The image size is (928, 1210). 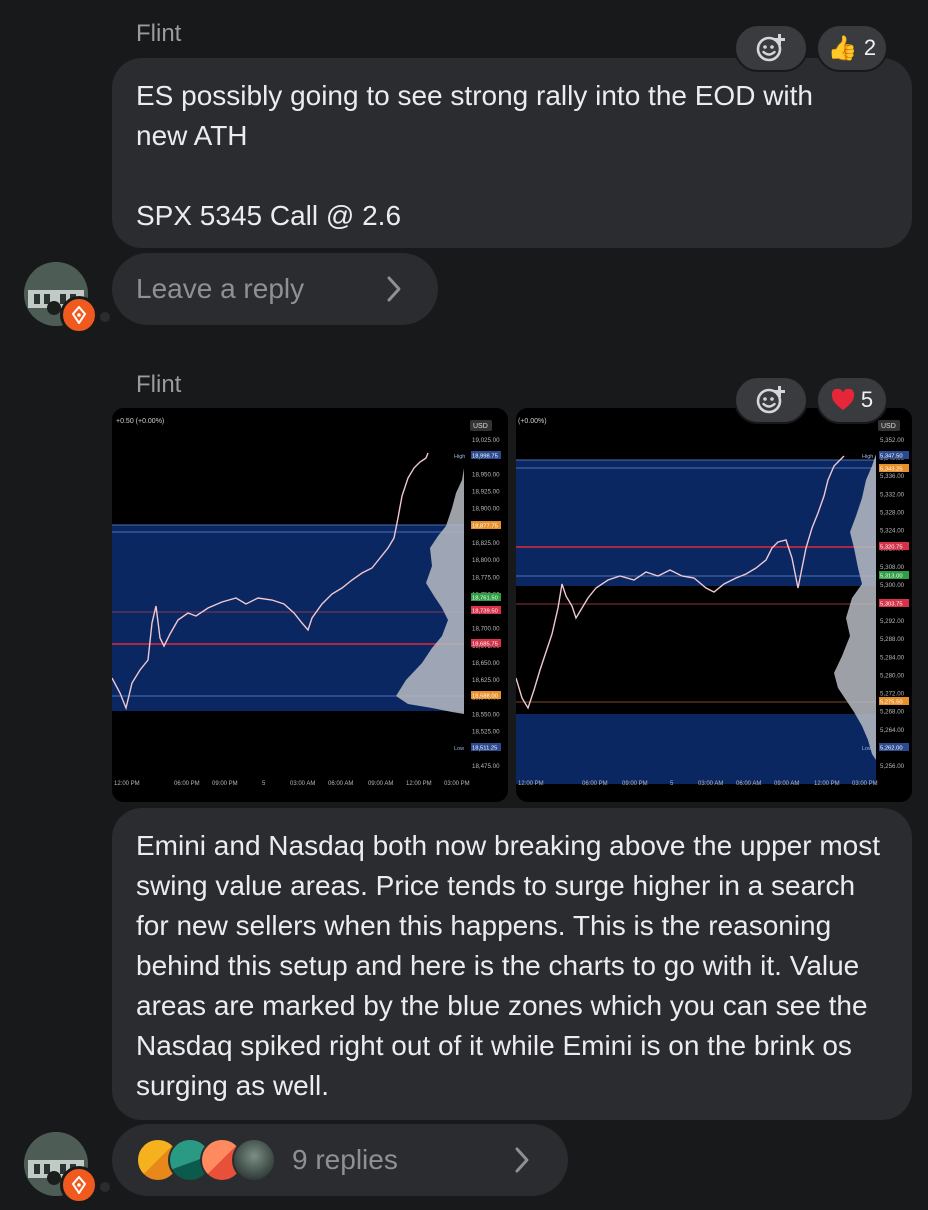 I want to click on pen-nib-icon, so click(x=79, y=1185).